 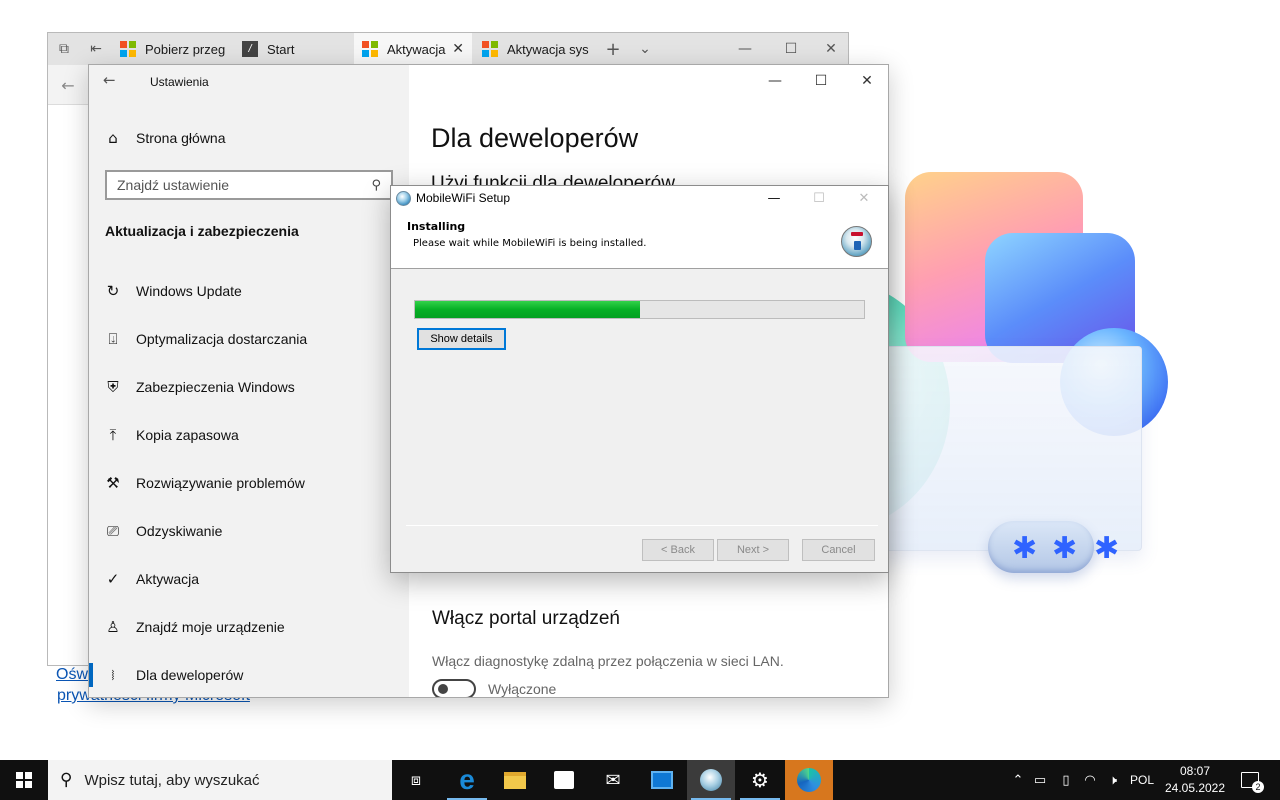 I want to click on outlook-icon, so click(x=662, y=780).